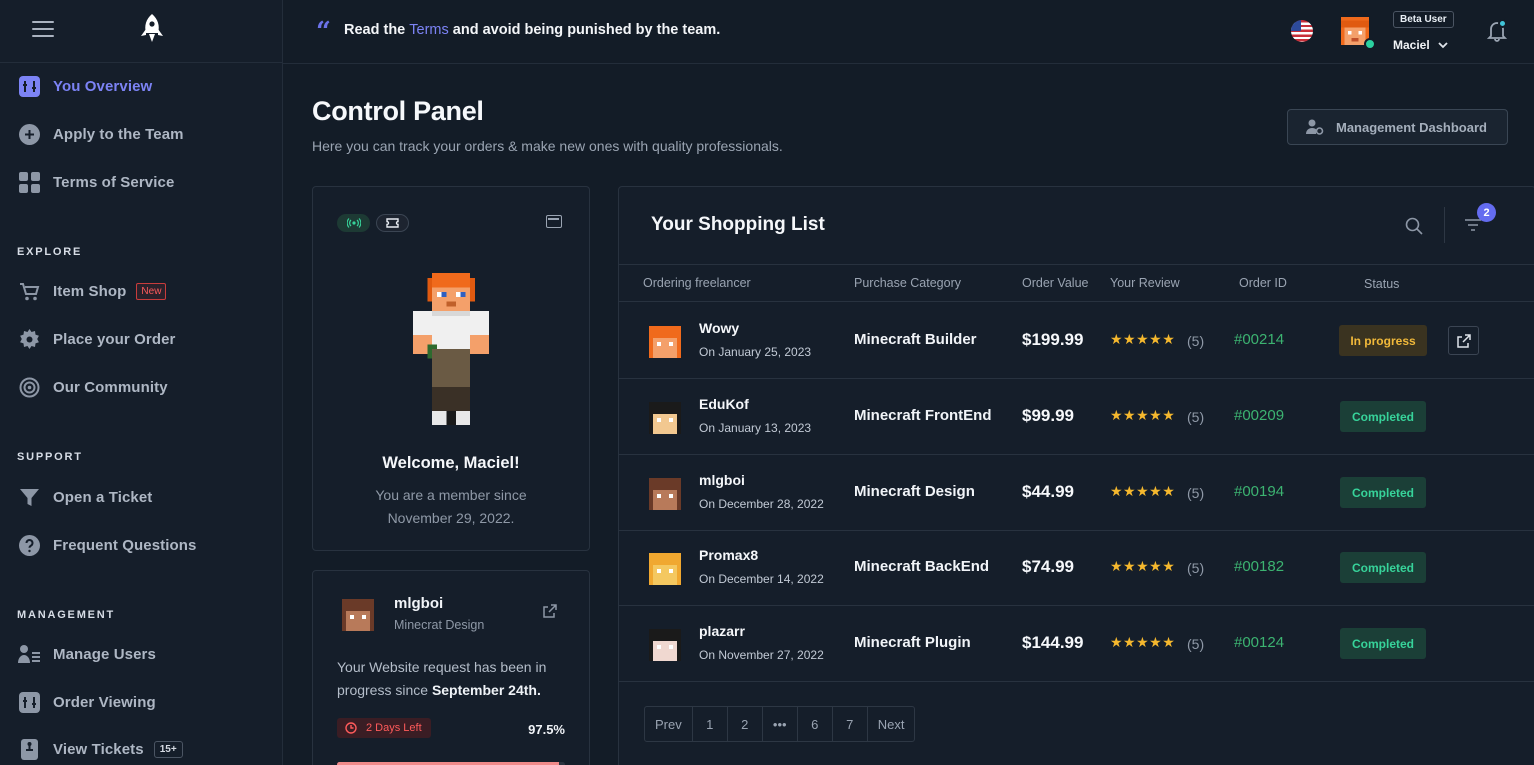  What do you see at coordinates (922, 566) in the screenshot?
I see `purchase-category: Minecraft BackEnd` at bounding box center [922, 566].